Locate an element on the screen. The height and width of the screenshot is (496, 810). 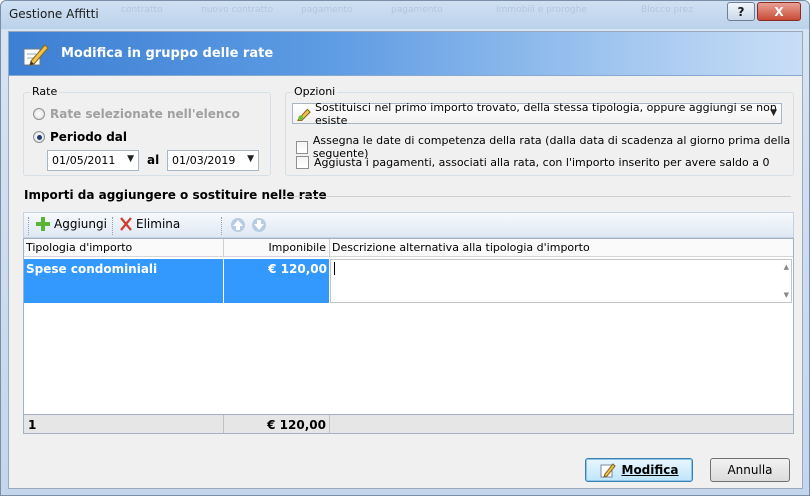
delete-x-icon is located at coordinates (126, 224).